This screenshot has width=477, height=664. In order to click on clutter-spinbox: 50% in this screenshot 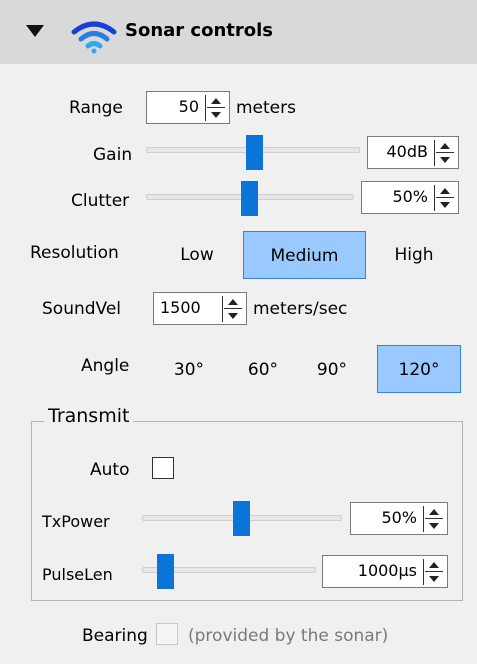, I will do `click(410, 197)`.